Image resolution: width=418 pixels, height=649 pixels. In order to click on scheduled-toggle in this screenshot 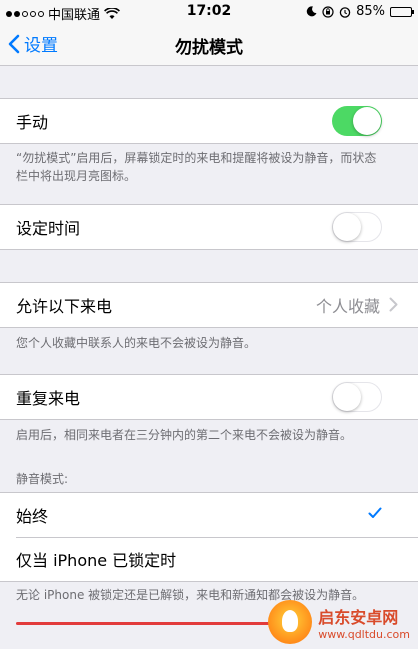, I will do `click(357, 227)`.